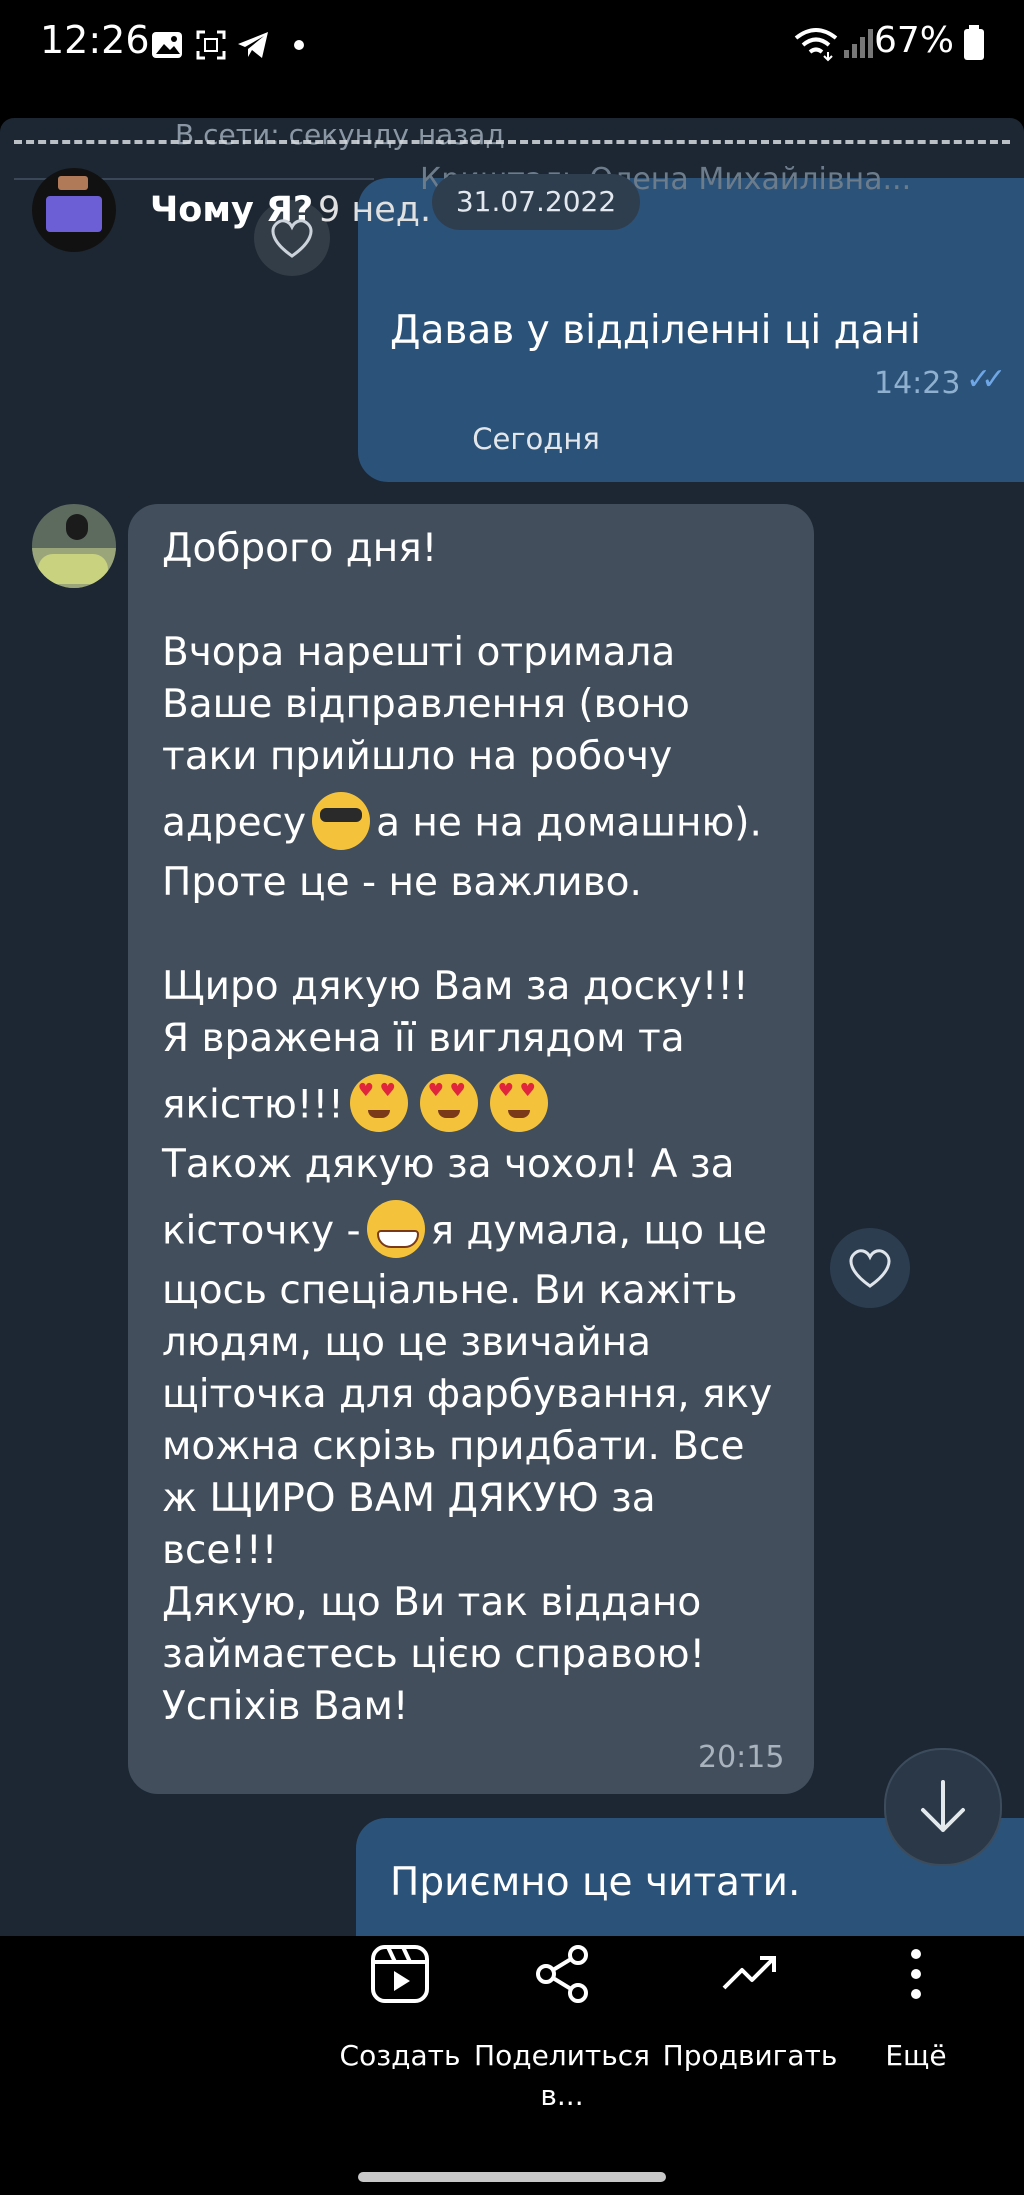  What do you see at coordinates (285, 1706) in the screenshot?
I see `message-line: Успіхів Вам!` at bounding box center [285, 1706].